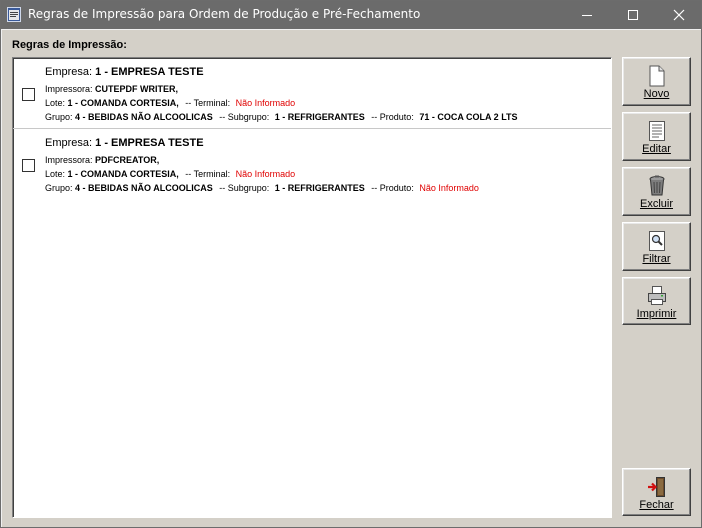 This screenshot has height=528, width=702. I want to click on produto-value: Não Informado, so click(449, 188).